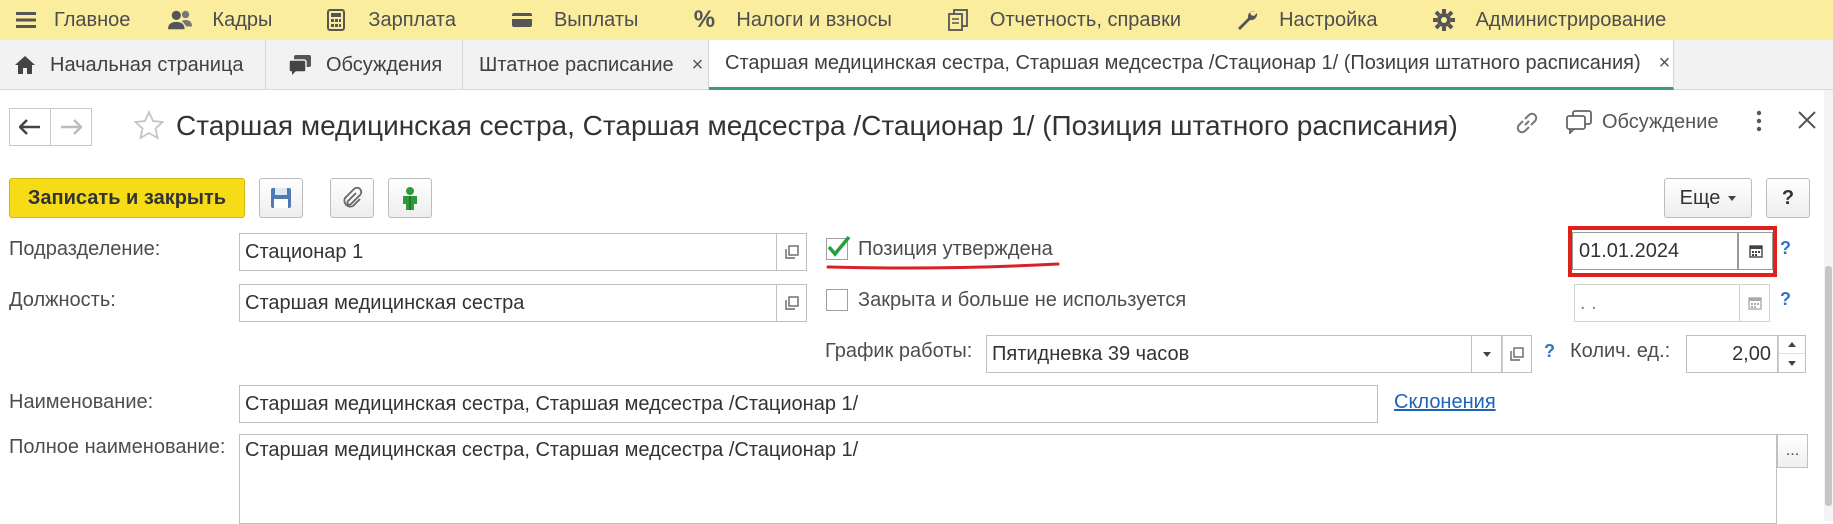  I want to click on more-label: Еще, so click(1700, 197).